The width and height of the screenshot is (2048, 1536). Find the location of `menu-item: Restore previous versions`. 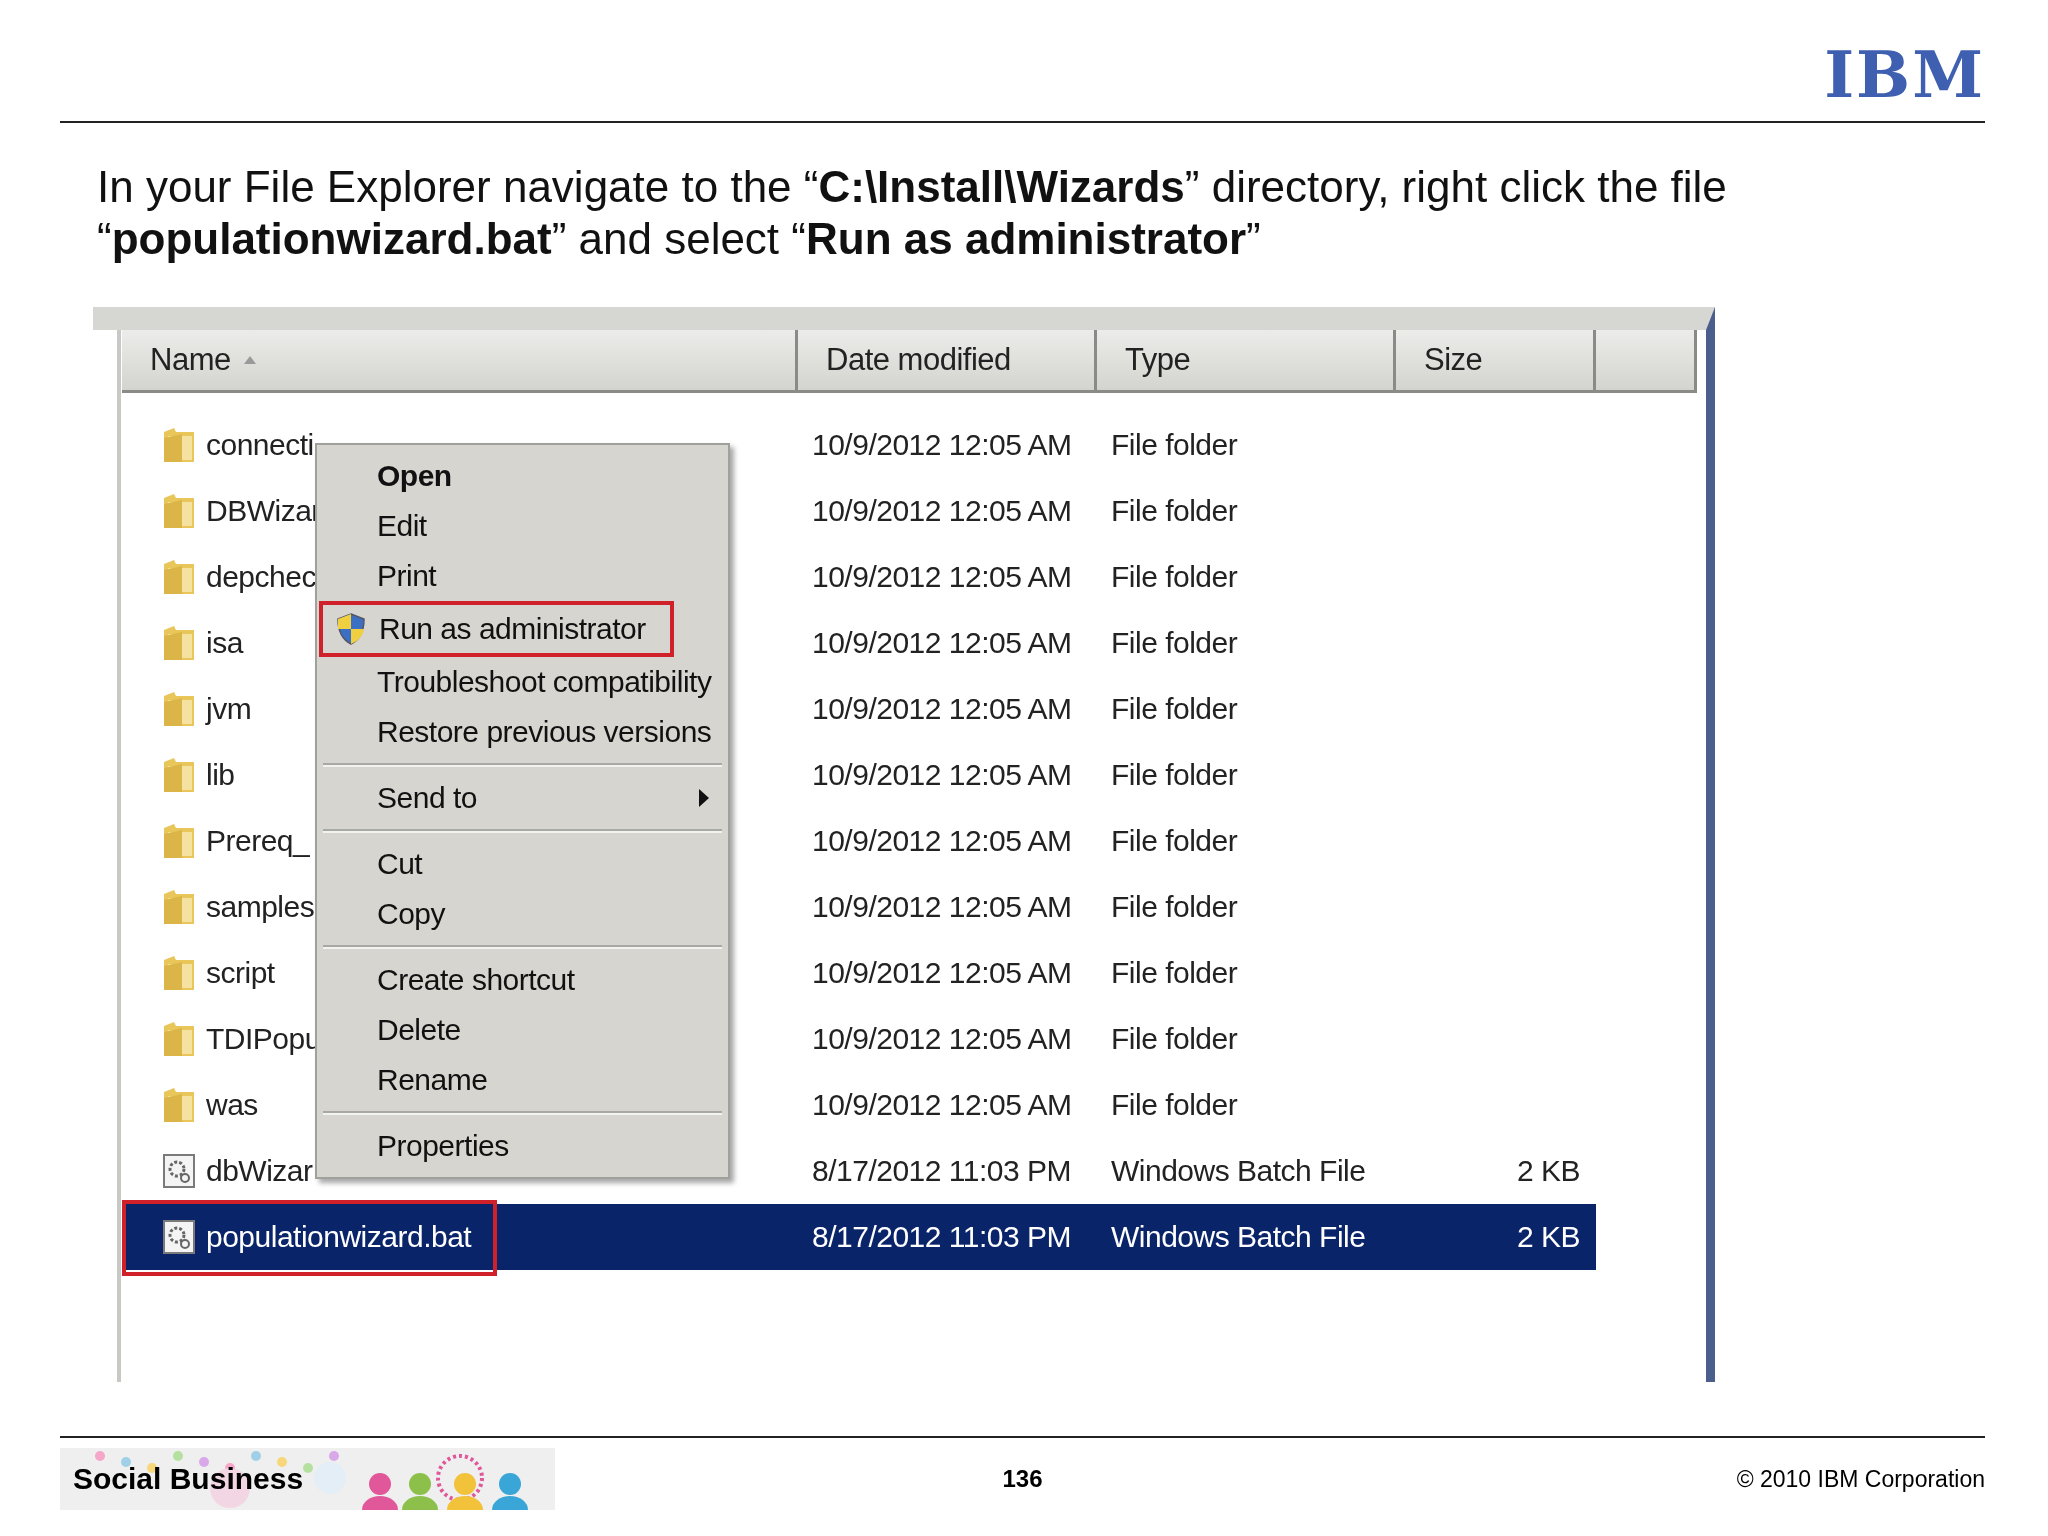

menu-item: Restore previous versions is located at coordinates (522, 732).